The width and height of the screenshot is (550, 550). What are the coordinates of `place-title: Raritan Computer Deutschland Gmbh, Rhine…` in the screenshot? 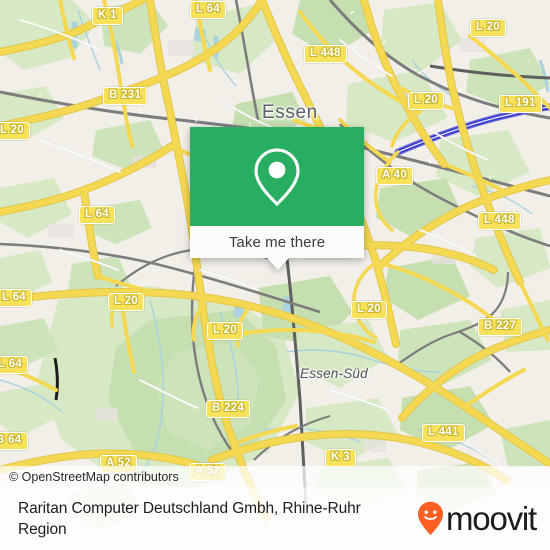 It's located at (189, 518).